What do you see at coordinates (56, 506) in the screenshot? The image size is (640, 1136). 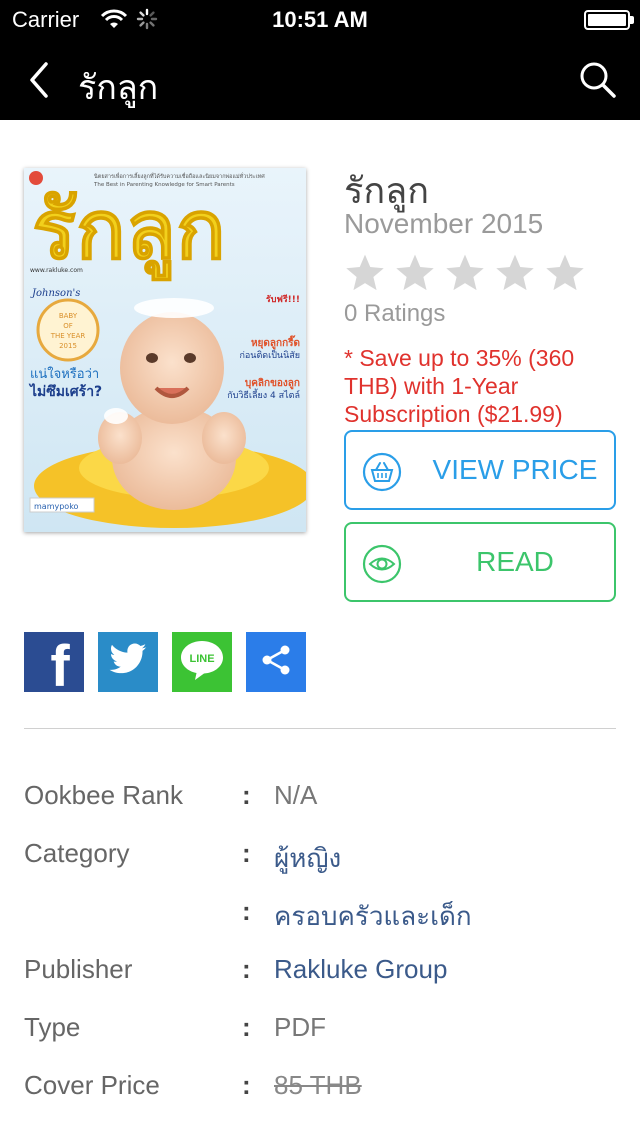 I see `cover-bottom-logo: mamypoko` at bounding box center [56, 506].